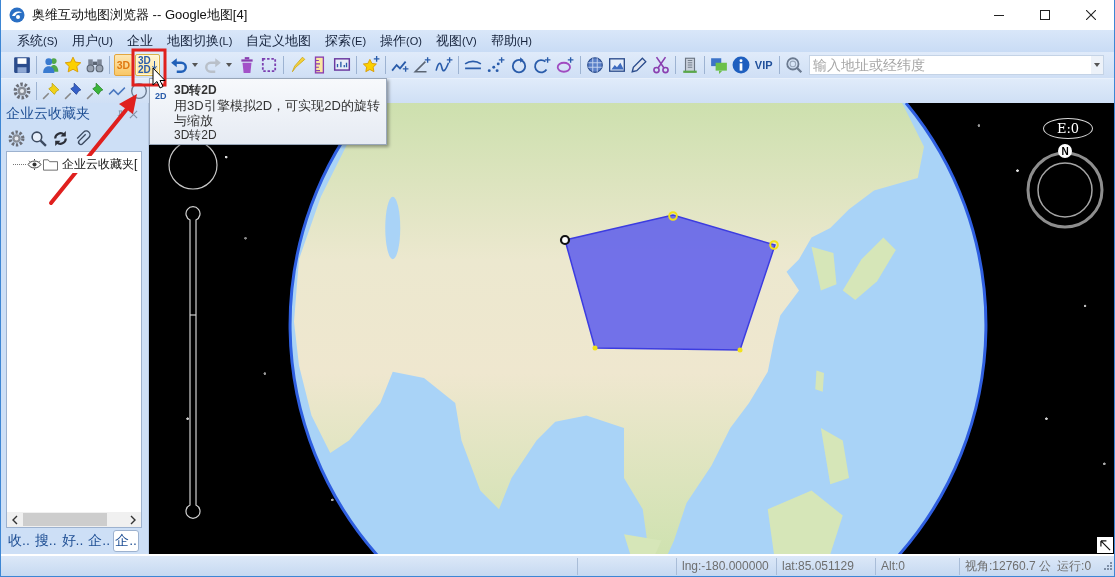 The width and height of the screenshot is (1115, 577). I want to click on binoculars-icon, so click(95, 65).